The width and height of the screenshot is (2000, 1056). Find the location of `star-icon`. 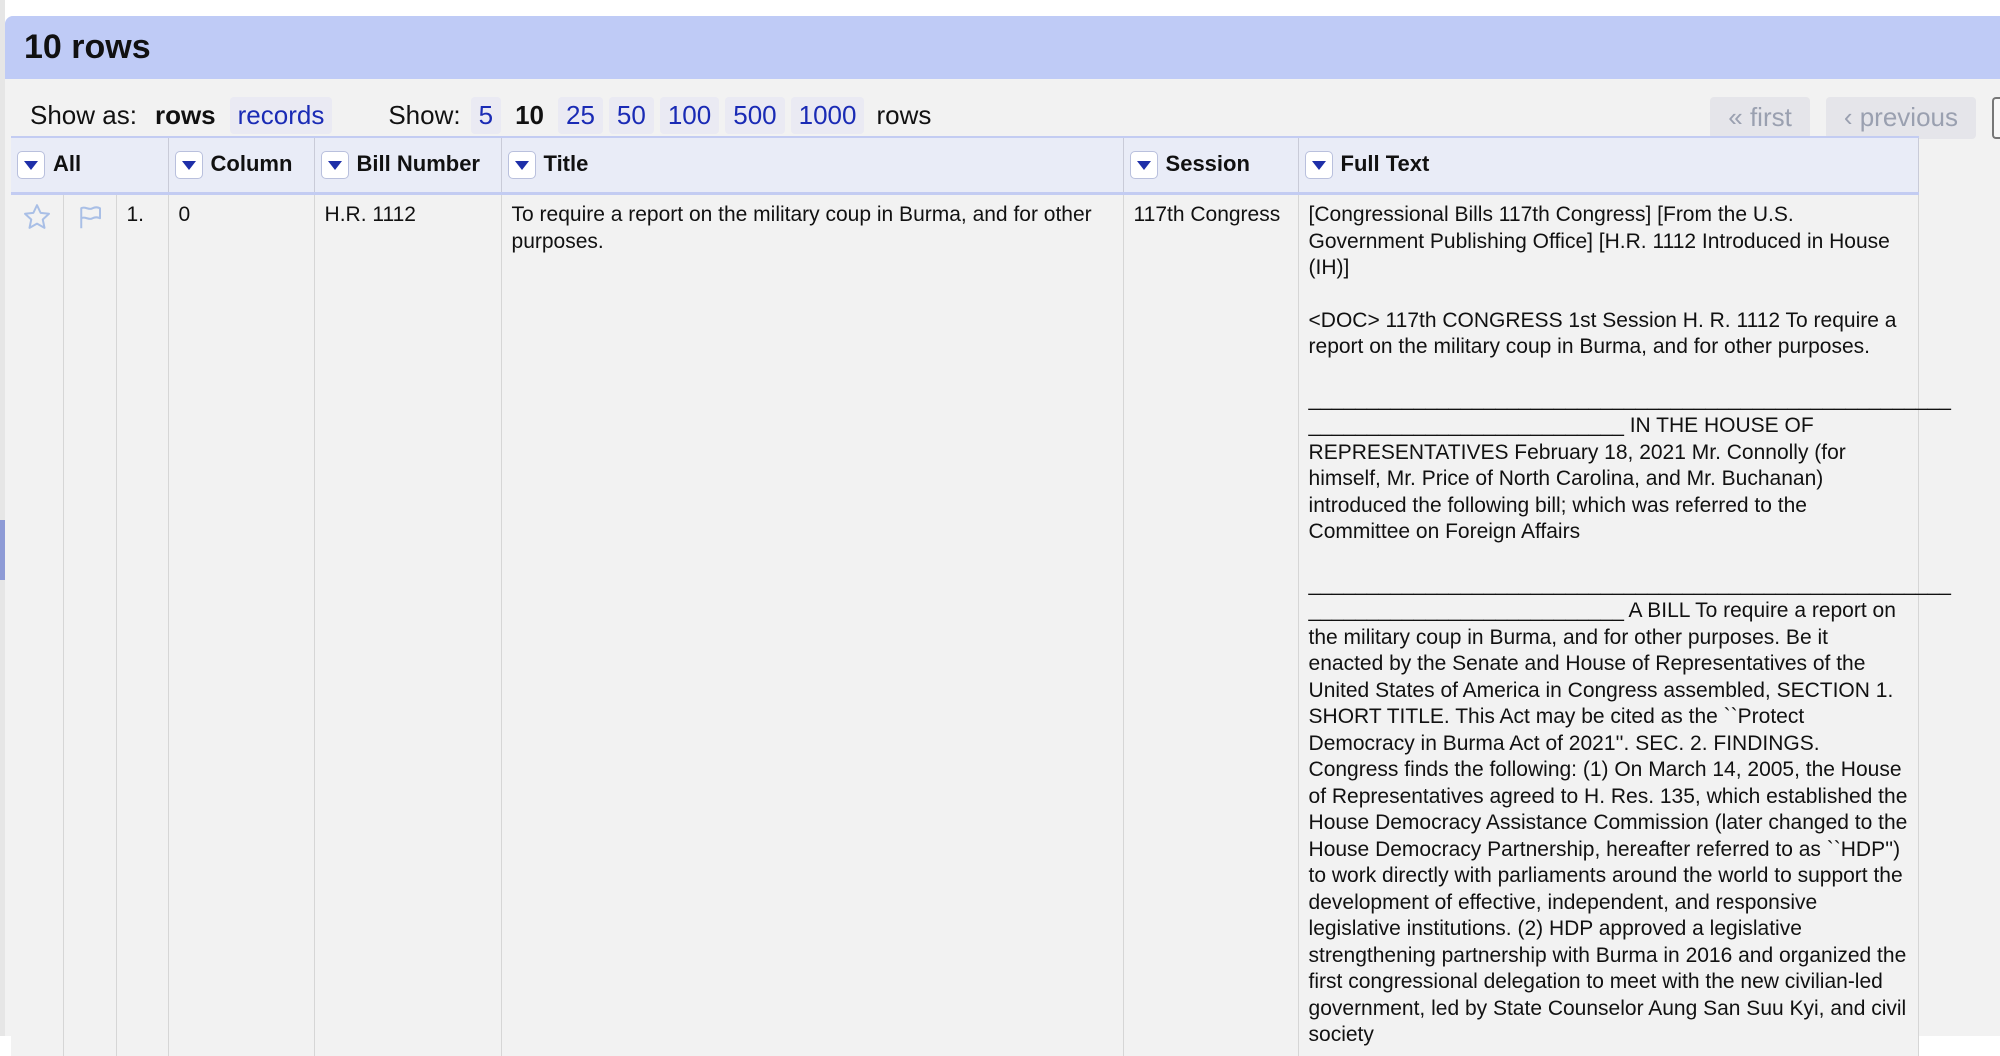

star-icon is located at coordinates (37, 217).